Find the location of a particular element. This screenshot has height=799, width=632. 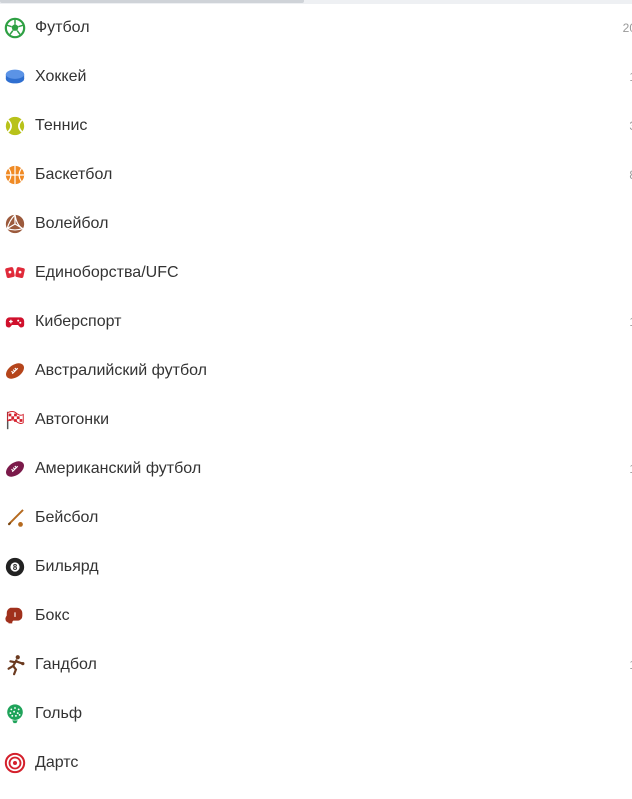

sport-label: Бейсбол is located at coordinates (67, 517).